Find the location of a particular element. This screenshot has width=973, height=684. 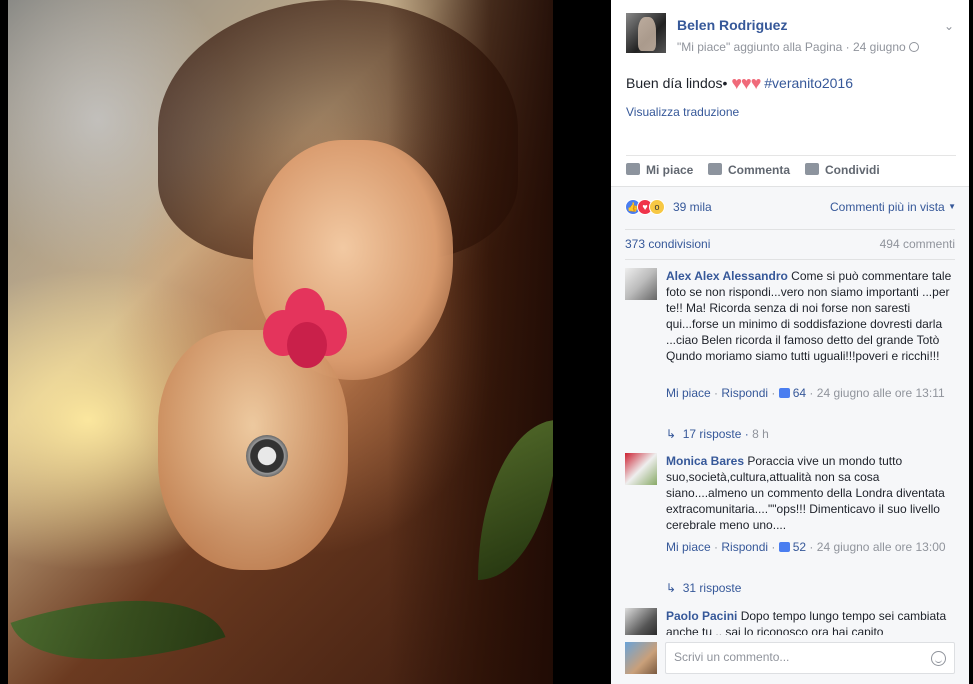

post-actions: Mi piace Commenta Condividi is located at coordinates (791, 170).